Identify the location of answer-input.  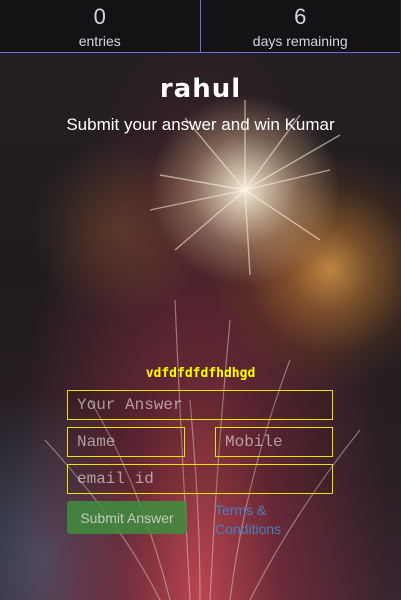
(200, 405).